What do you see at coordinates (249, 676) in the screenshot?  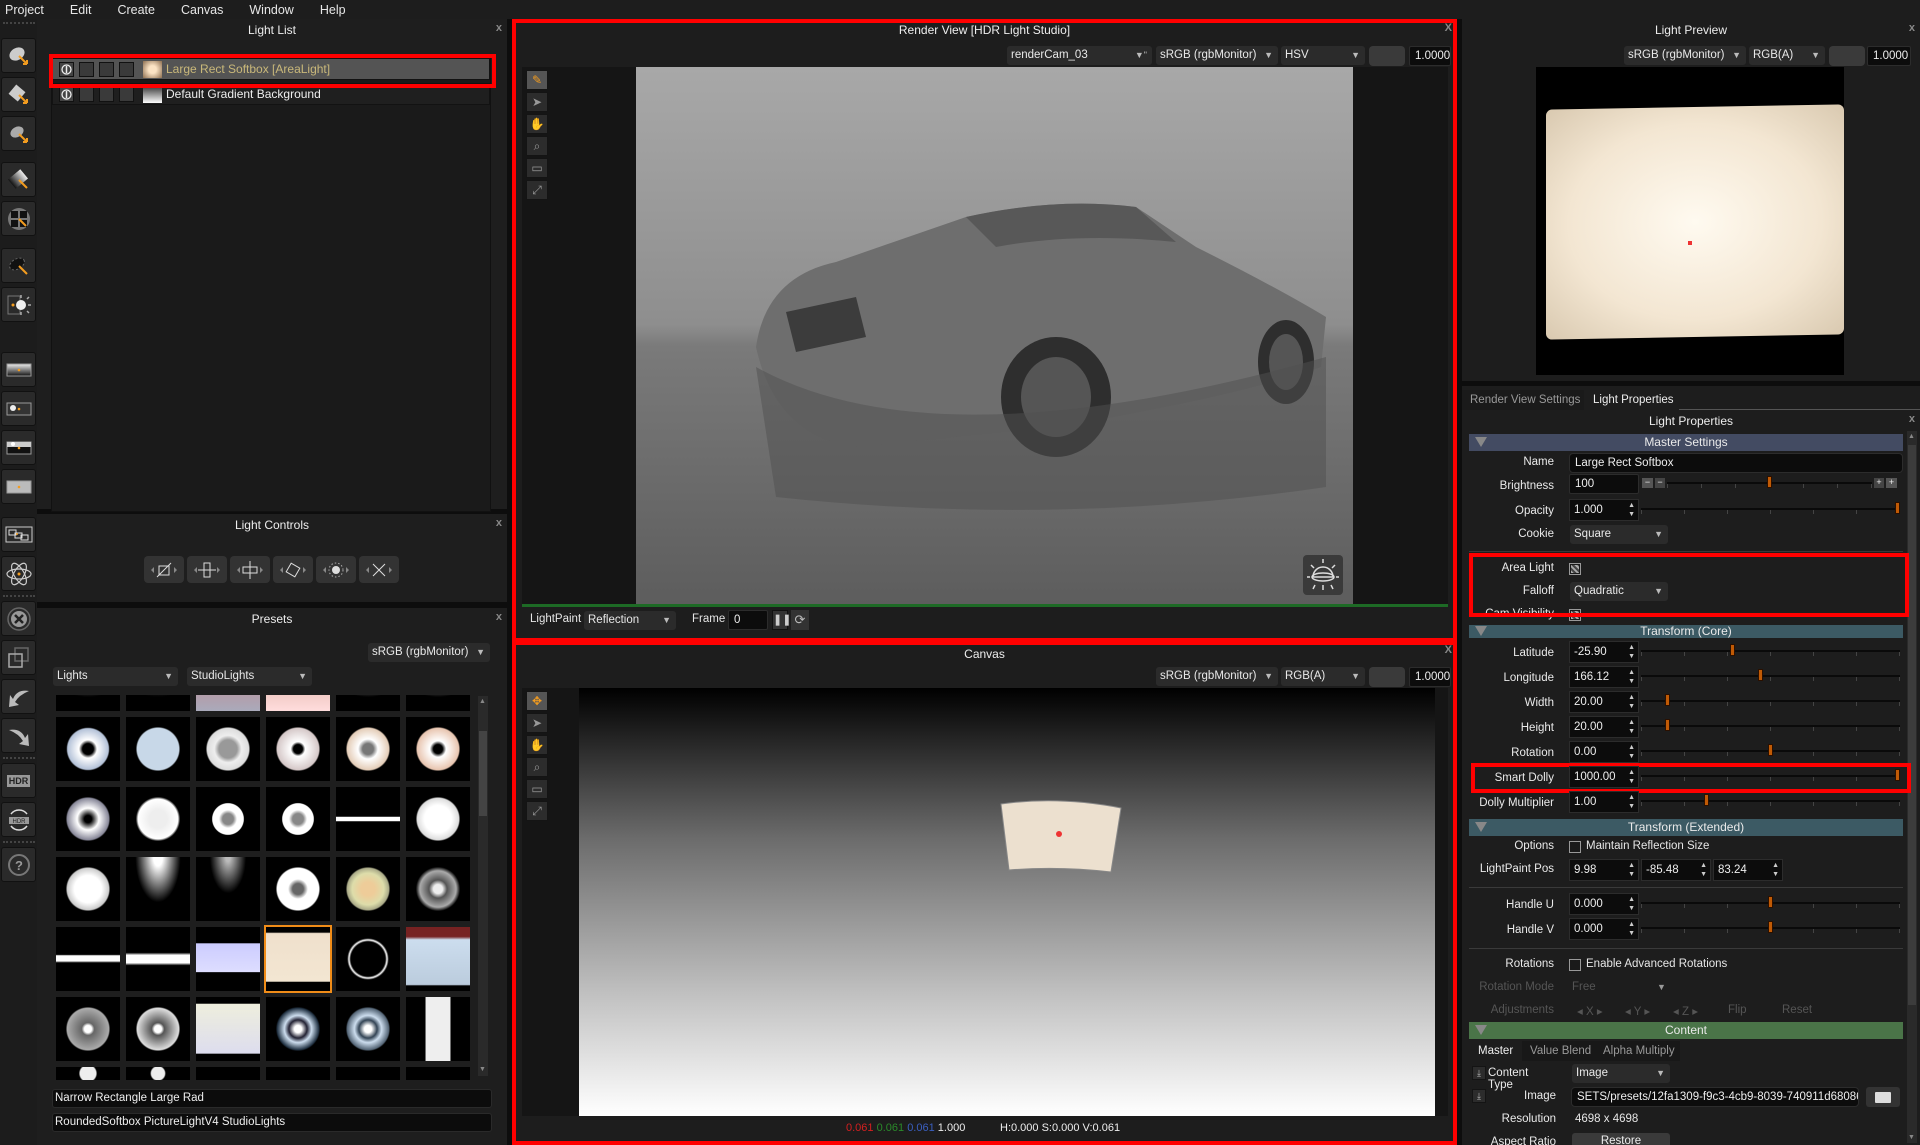 I see `presets-library-dropdown: StudioLights ▼` at bounding box center [249, 676].